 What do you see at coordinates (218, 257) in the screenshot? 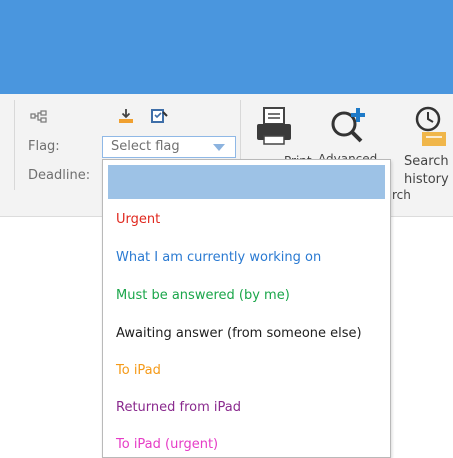
I see `dropdown-item-working-on: What I am currently working on` at bounding box center [218, 257].